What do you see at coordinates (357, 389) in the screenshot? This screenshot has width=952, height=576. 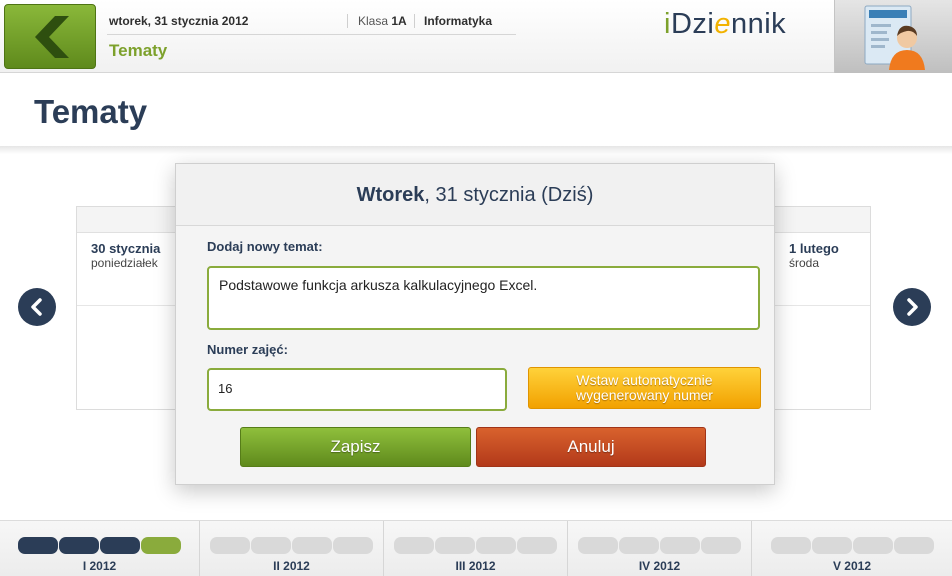 I see `lesson-number-input: 16` at bounding box center [357, 389].